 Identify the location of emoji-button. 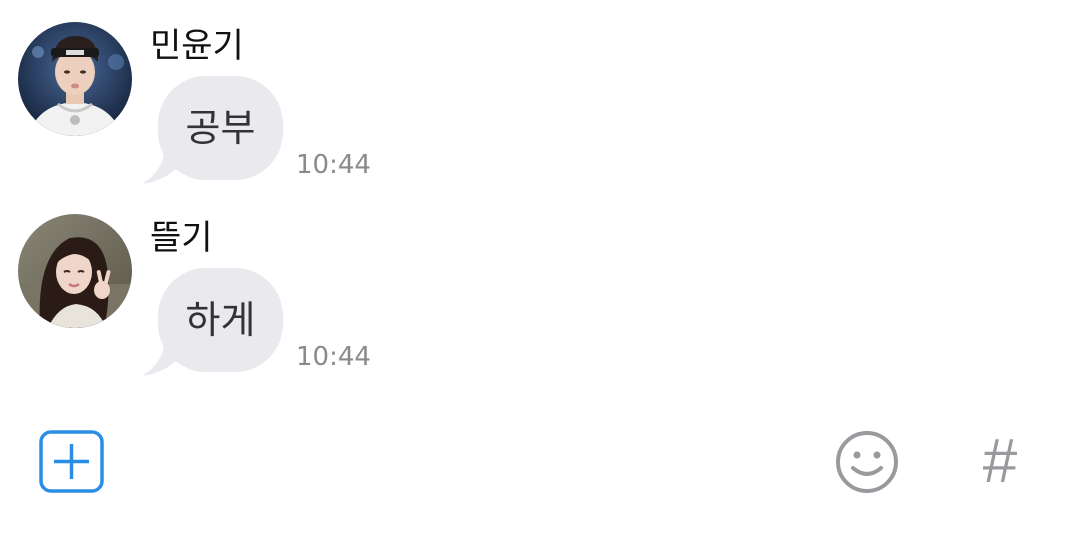
(867, 465).